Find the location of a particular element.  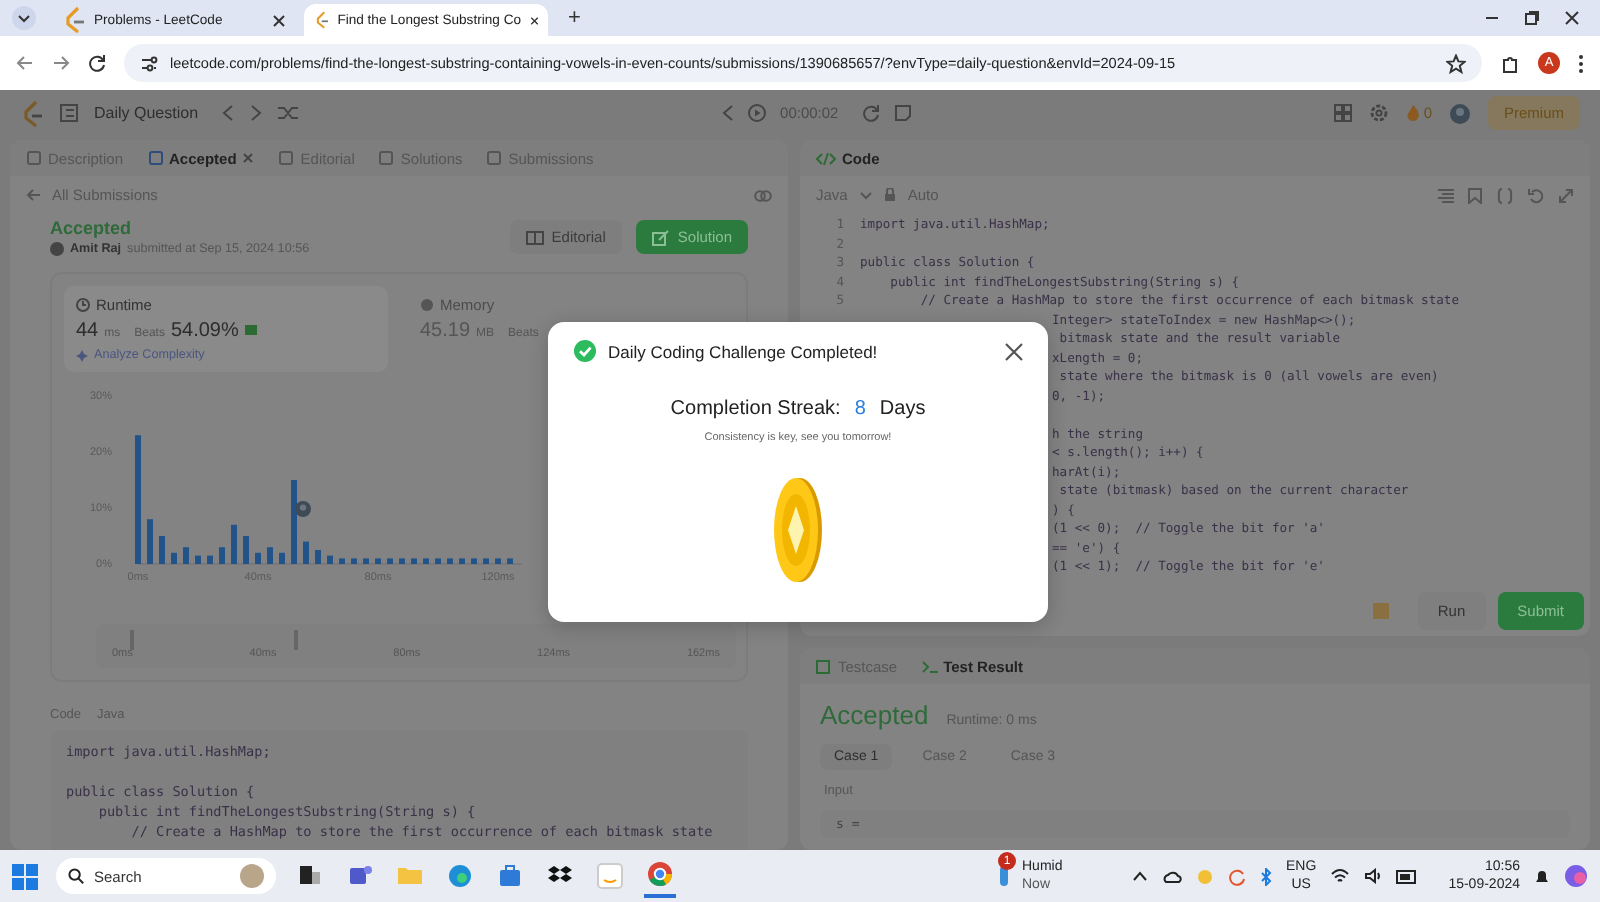

streak-label: Completion Streak: is located at coordinates (755, 409).